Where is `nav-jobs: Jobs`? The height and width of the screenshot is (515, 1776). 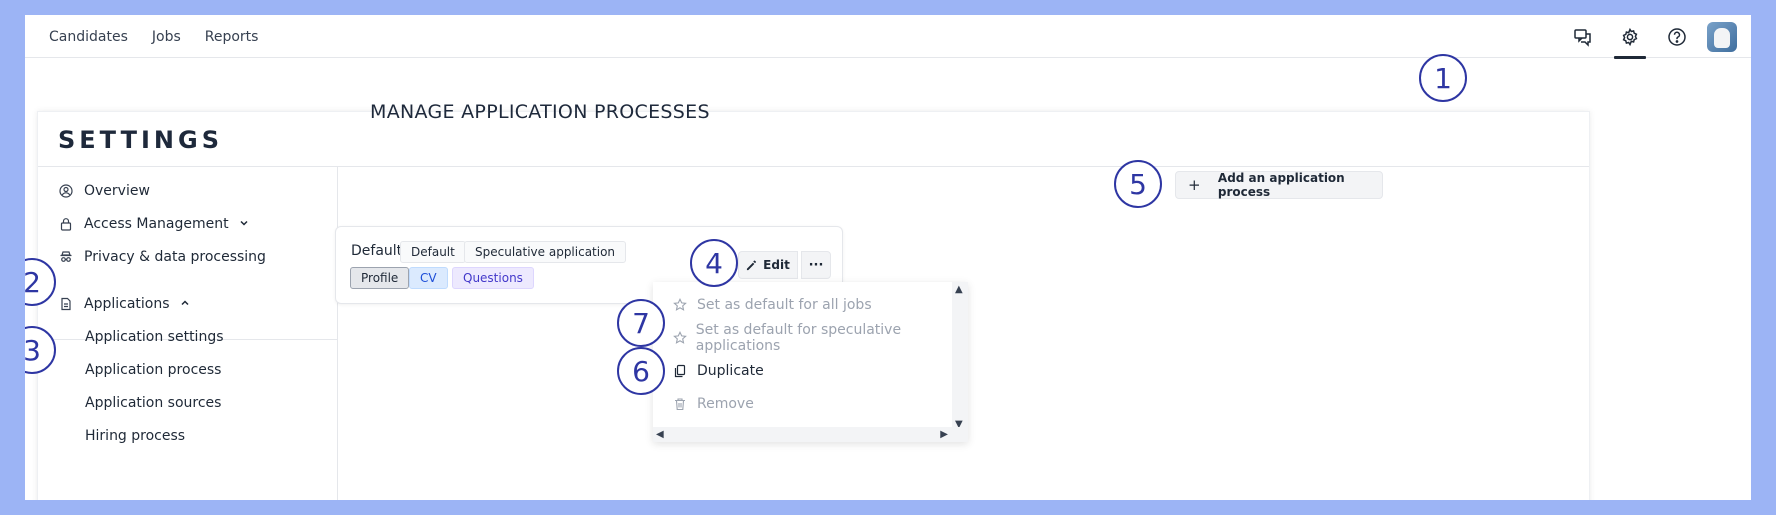
nav-jobs: Jobs is located at coordinates (166, 37).